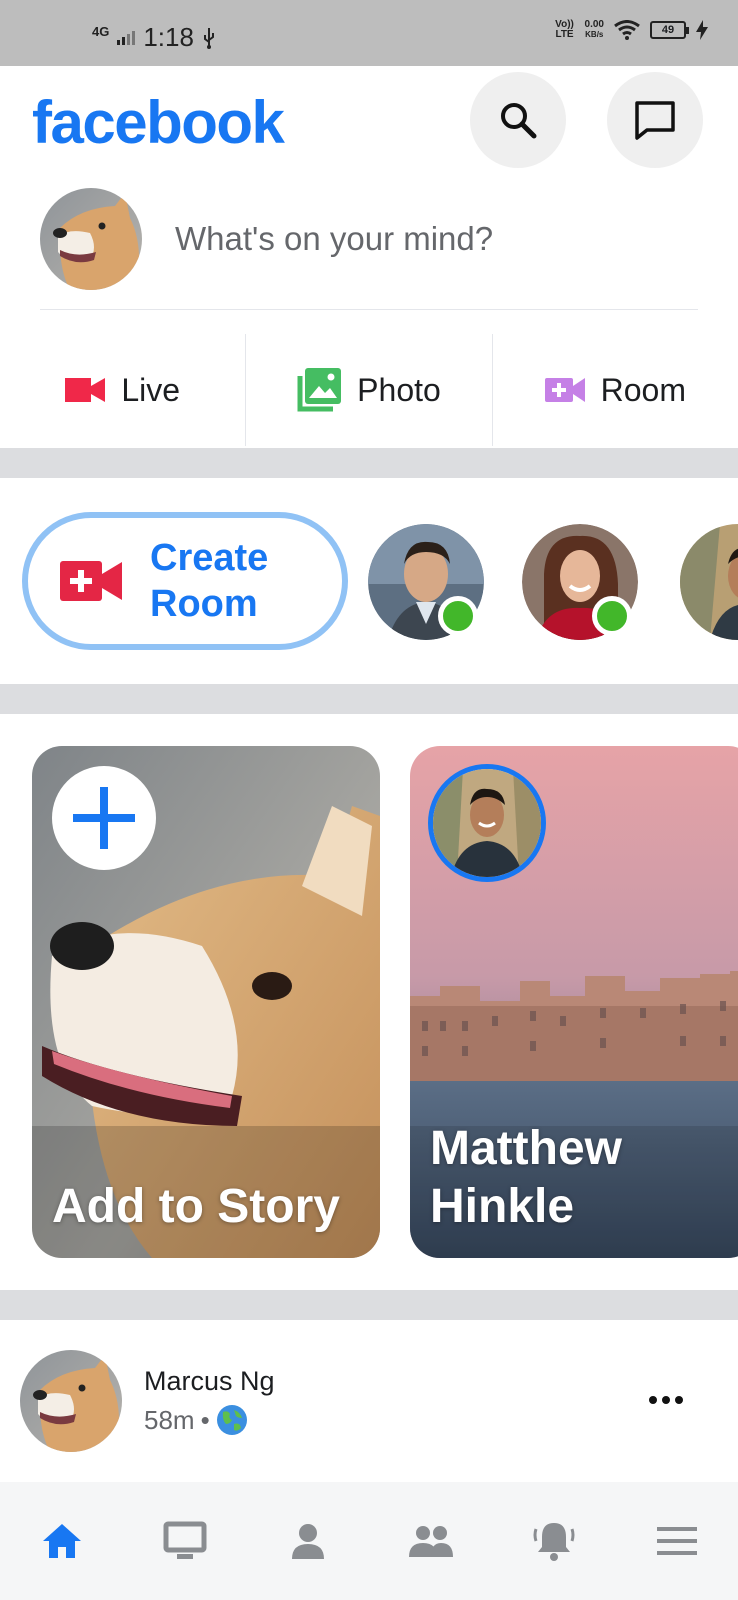  I want to click on status-time: 1:18, so click(168, 37).